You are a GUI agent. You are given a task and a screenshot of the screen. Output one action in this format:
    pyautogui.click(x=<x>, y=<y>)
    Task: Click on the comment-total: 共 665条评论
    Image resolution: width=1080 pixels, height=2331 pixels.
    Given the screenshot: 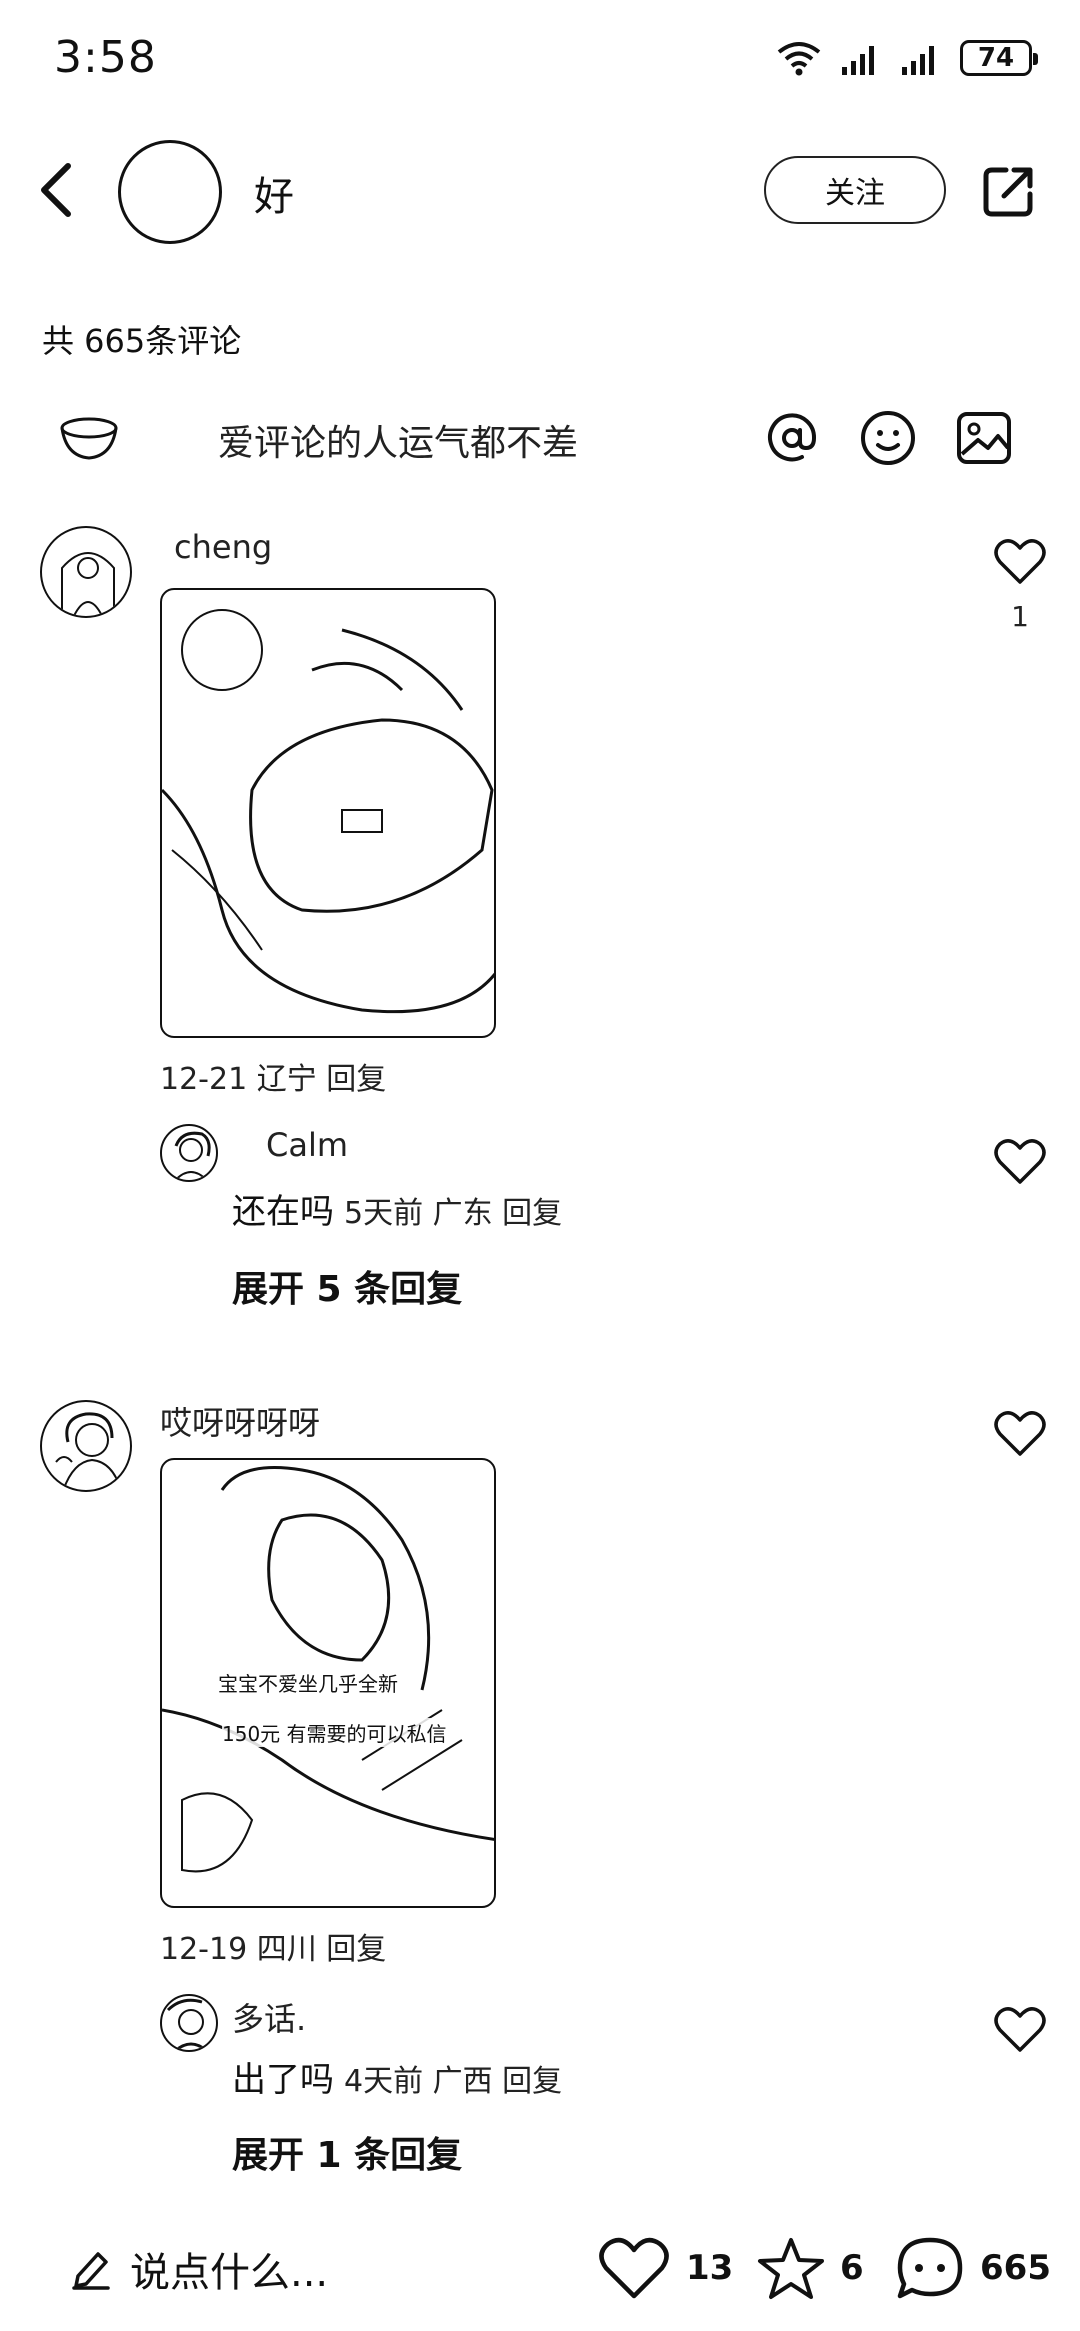 What is the action you would take?
    pyautogui.click(x=142, y=341)
    